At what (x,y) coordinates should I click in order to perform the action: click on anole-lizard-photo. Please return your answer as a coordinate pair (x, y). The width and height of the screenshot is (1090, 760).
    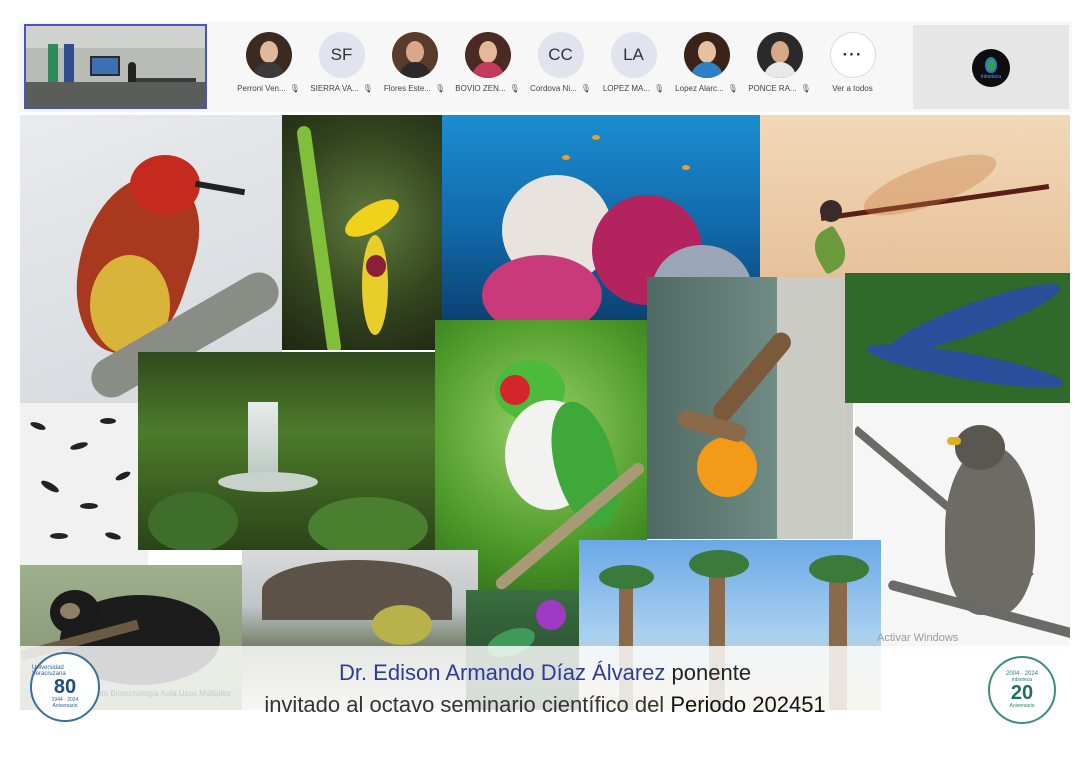
    Looking at the image, I should click on (750, 408).